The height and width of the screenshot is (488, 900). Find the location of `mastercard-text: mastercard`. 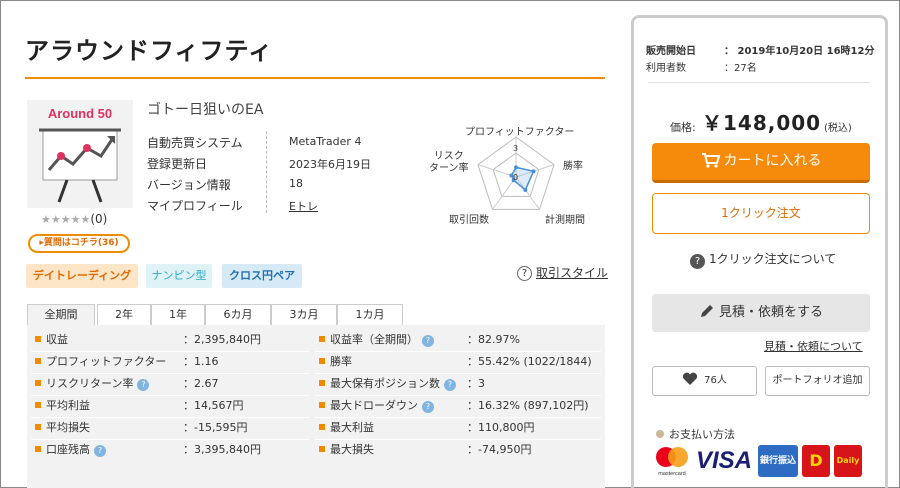

mastercard-text: mastercard is located at coordinates (672, 474).